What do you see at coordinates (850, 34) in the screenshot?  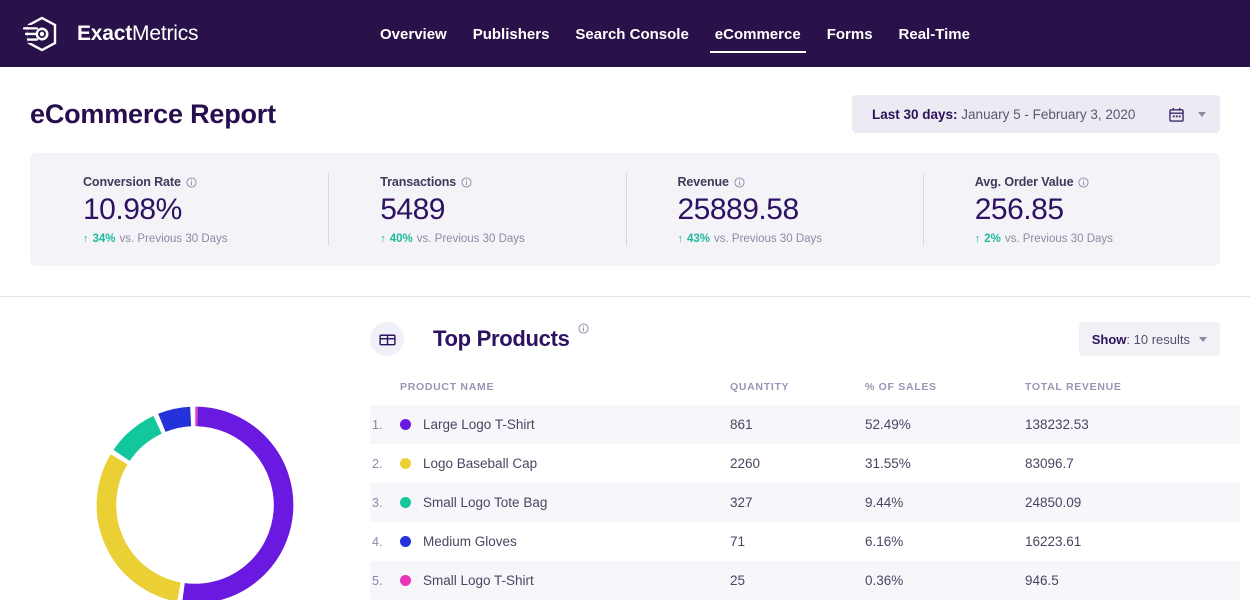 I see `nav-item-forms: Forms` at bounding box center [850, 34].